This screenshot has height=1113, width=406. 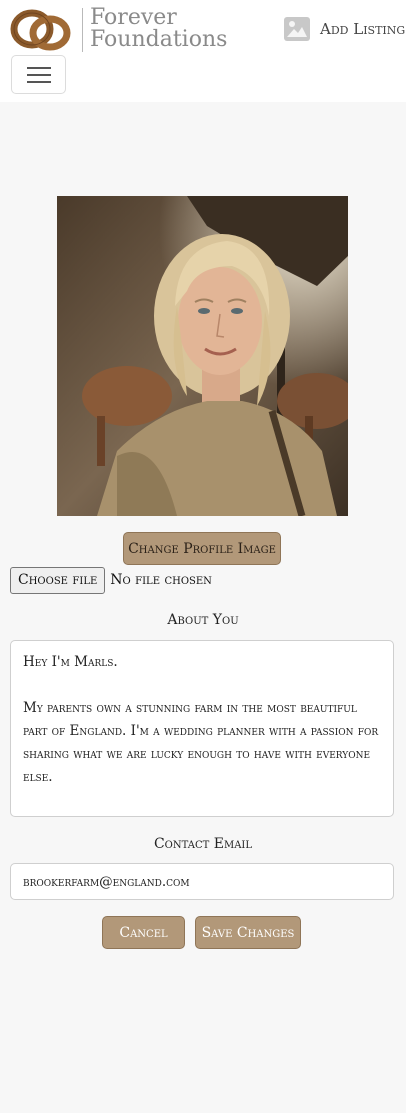 What do you see at coordinates (58, 580) in the screenshot?
I see `choose-file-button: Choose file` at bounding box center [58, 580].